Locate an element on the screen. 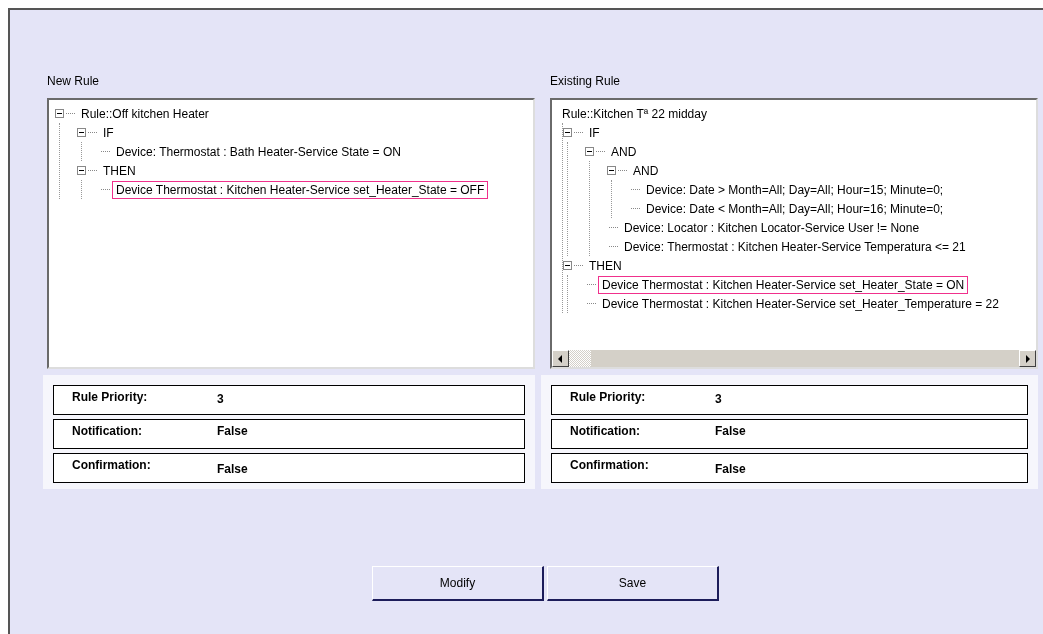 The image size is (1043, 634). tree-node: Device: Thermostat : Kitchen Heater-Service Temperatura <= 21 is located at coordinates (795, 246).